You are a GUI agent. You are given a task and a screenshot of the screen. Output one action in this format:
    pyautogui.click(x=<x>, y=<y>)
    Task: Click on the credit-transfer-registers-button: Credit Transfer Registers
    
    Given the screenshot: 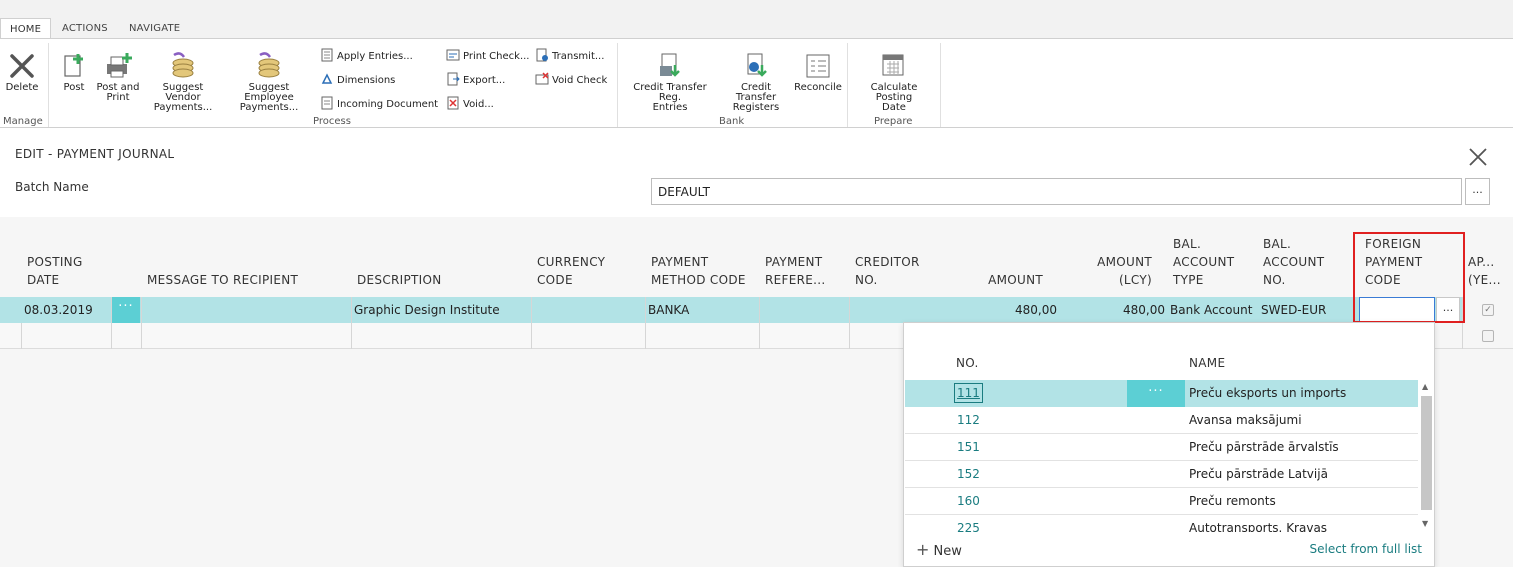 What is the action you would take?
    pyautogui.click(x=756, y=82)
    